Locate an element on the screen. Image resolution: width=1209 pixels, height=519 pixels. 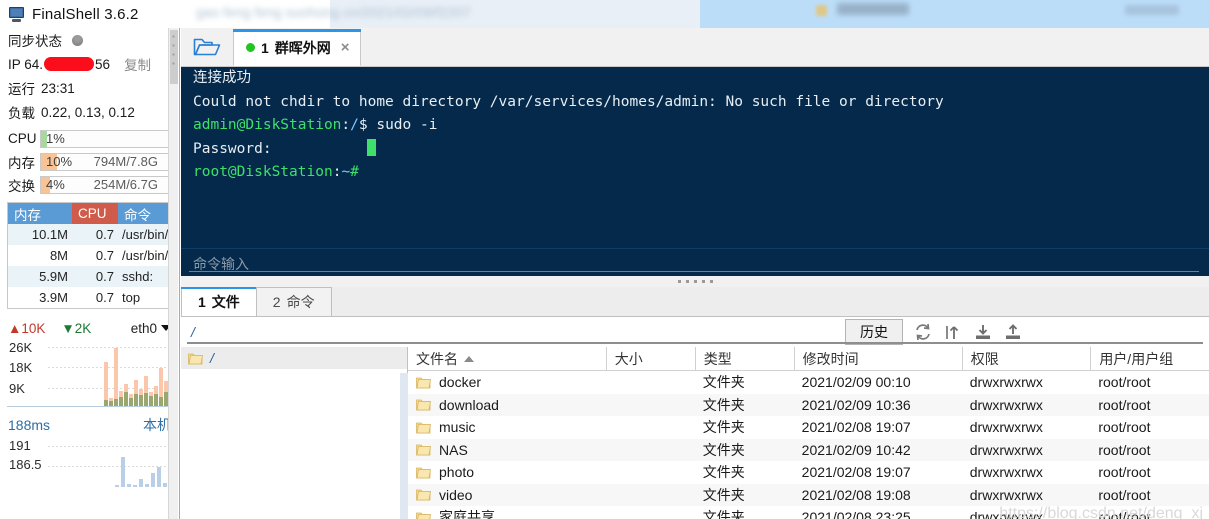
uptime-row: 运行 23:31 is located at coordinates (89, 88).